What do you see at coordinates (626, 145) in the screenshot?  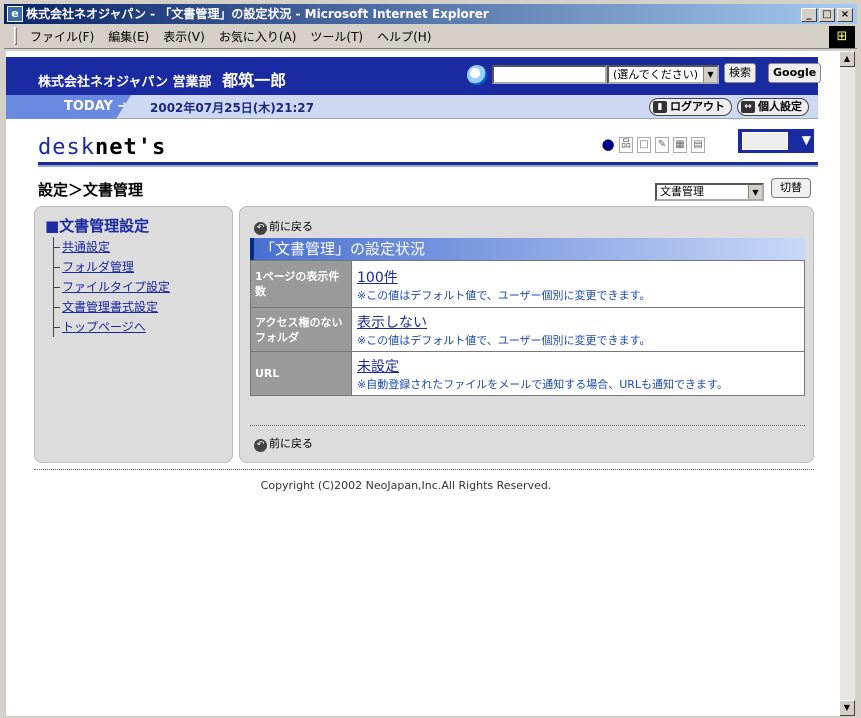 I see `org-chart-icon: 品` at bounding box center [626, 145].